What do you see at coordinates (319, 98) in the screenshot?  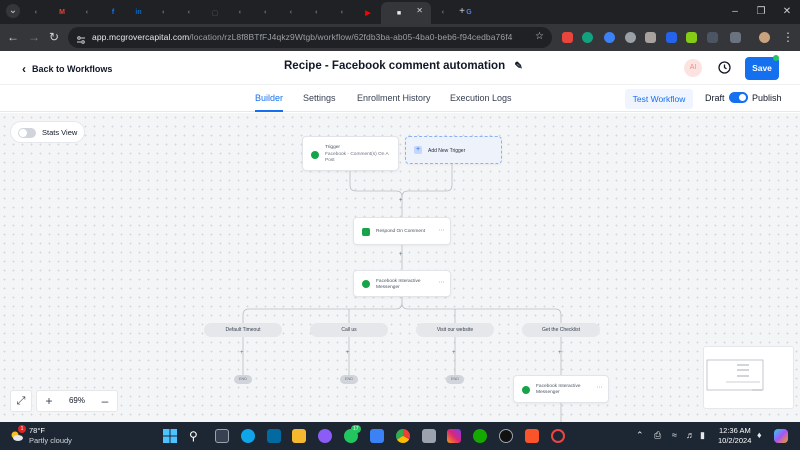 I see `tab-settings: Settings` at bounding box center [319, 98].